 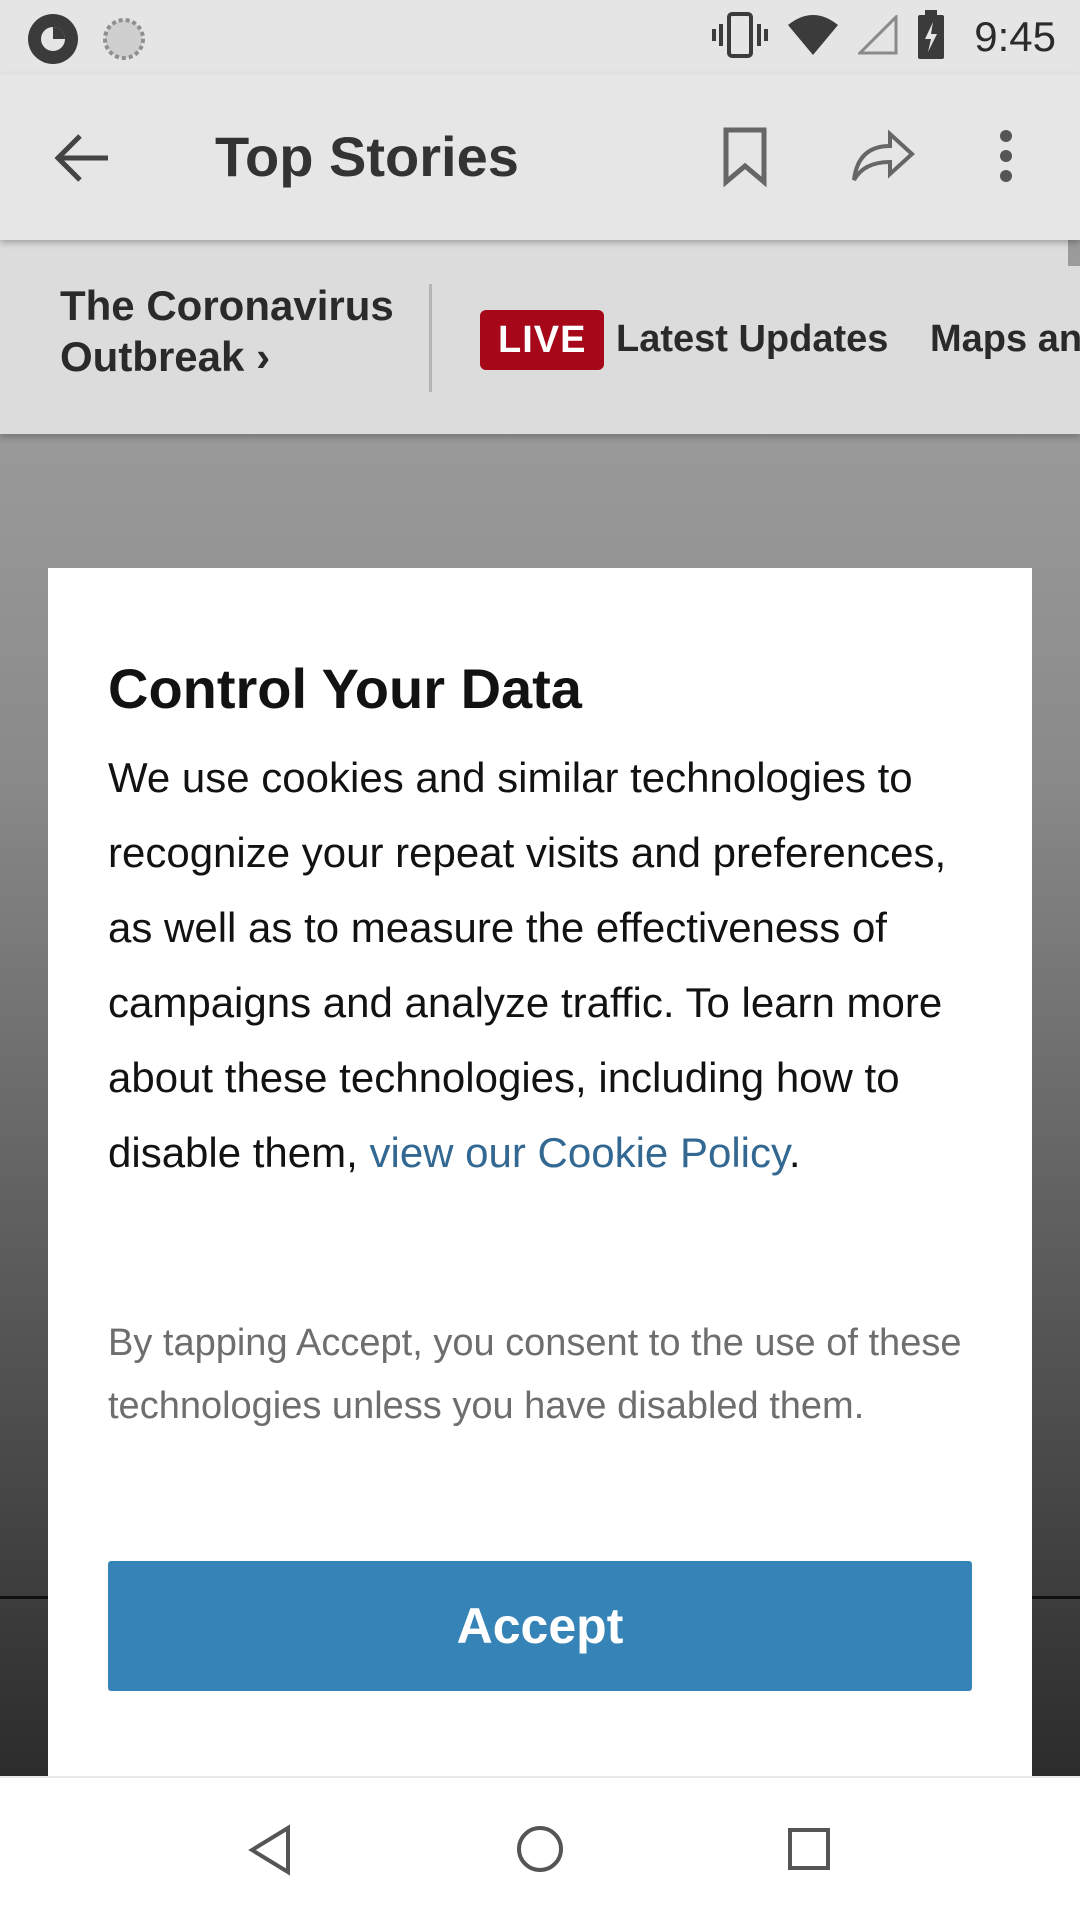 I want to click on accept-button-label: Accept, so click(x=540, y=1626).